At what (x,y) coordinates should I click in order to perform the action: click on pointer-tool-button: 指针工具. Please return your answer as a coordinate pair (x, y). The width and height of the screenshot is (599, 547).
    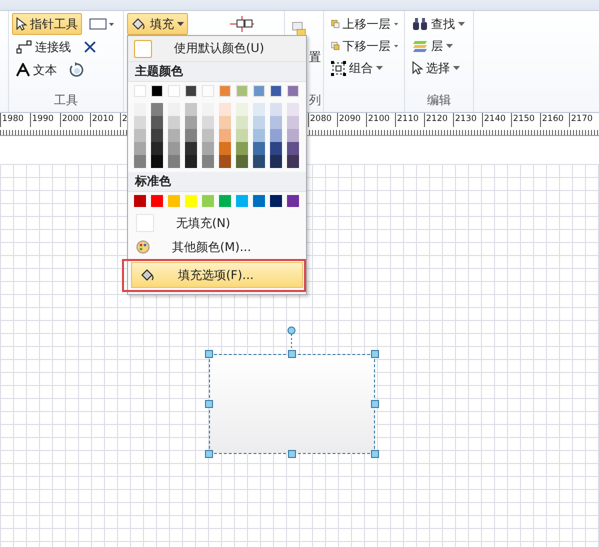
    Looking at the image, I should click on (47, 24).